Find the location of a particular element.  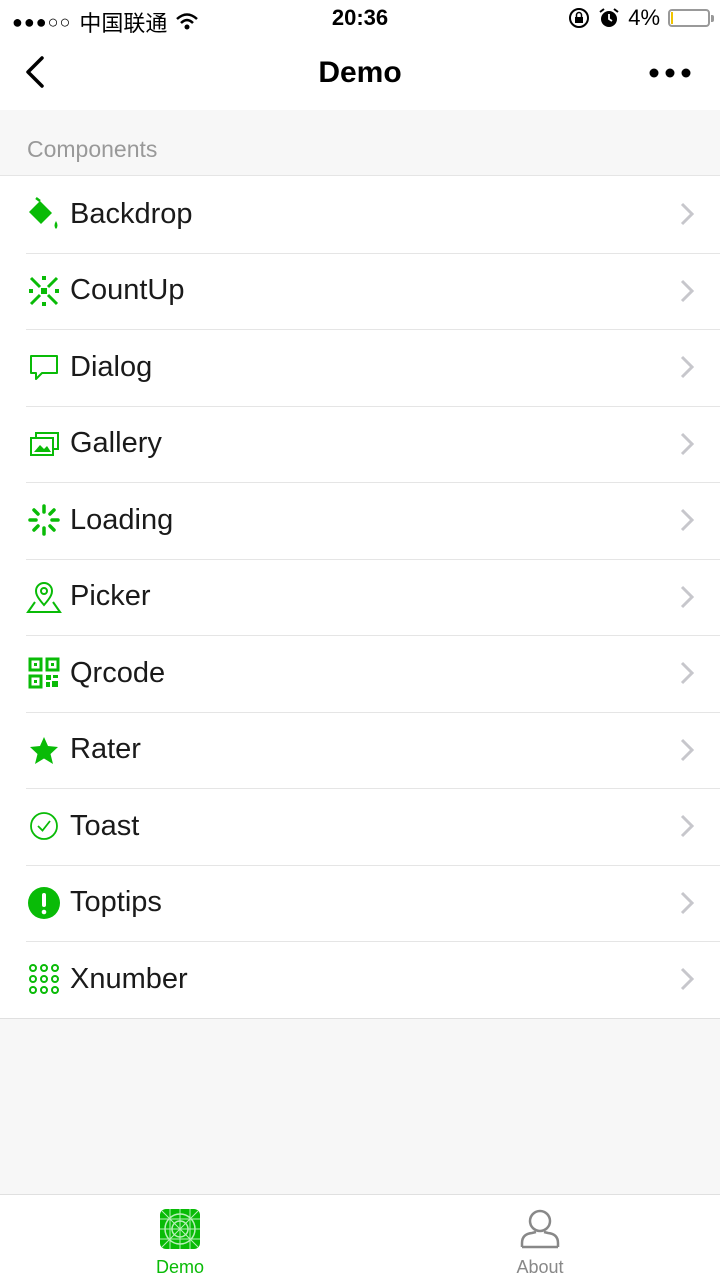

list-item-picker: Picker is located at coordinates (360, 597).